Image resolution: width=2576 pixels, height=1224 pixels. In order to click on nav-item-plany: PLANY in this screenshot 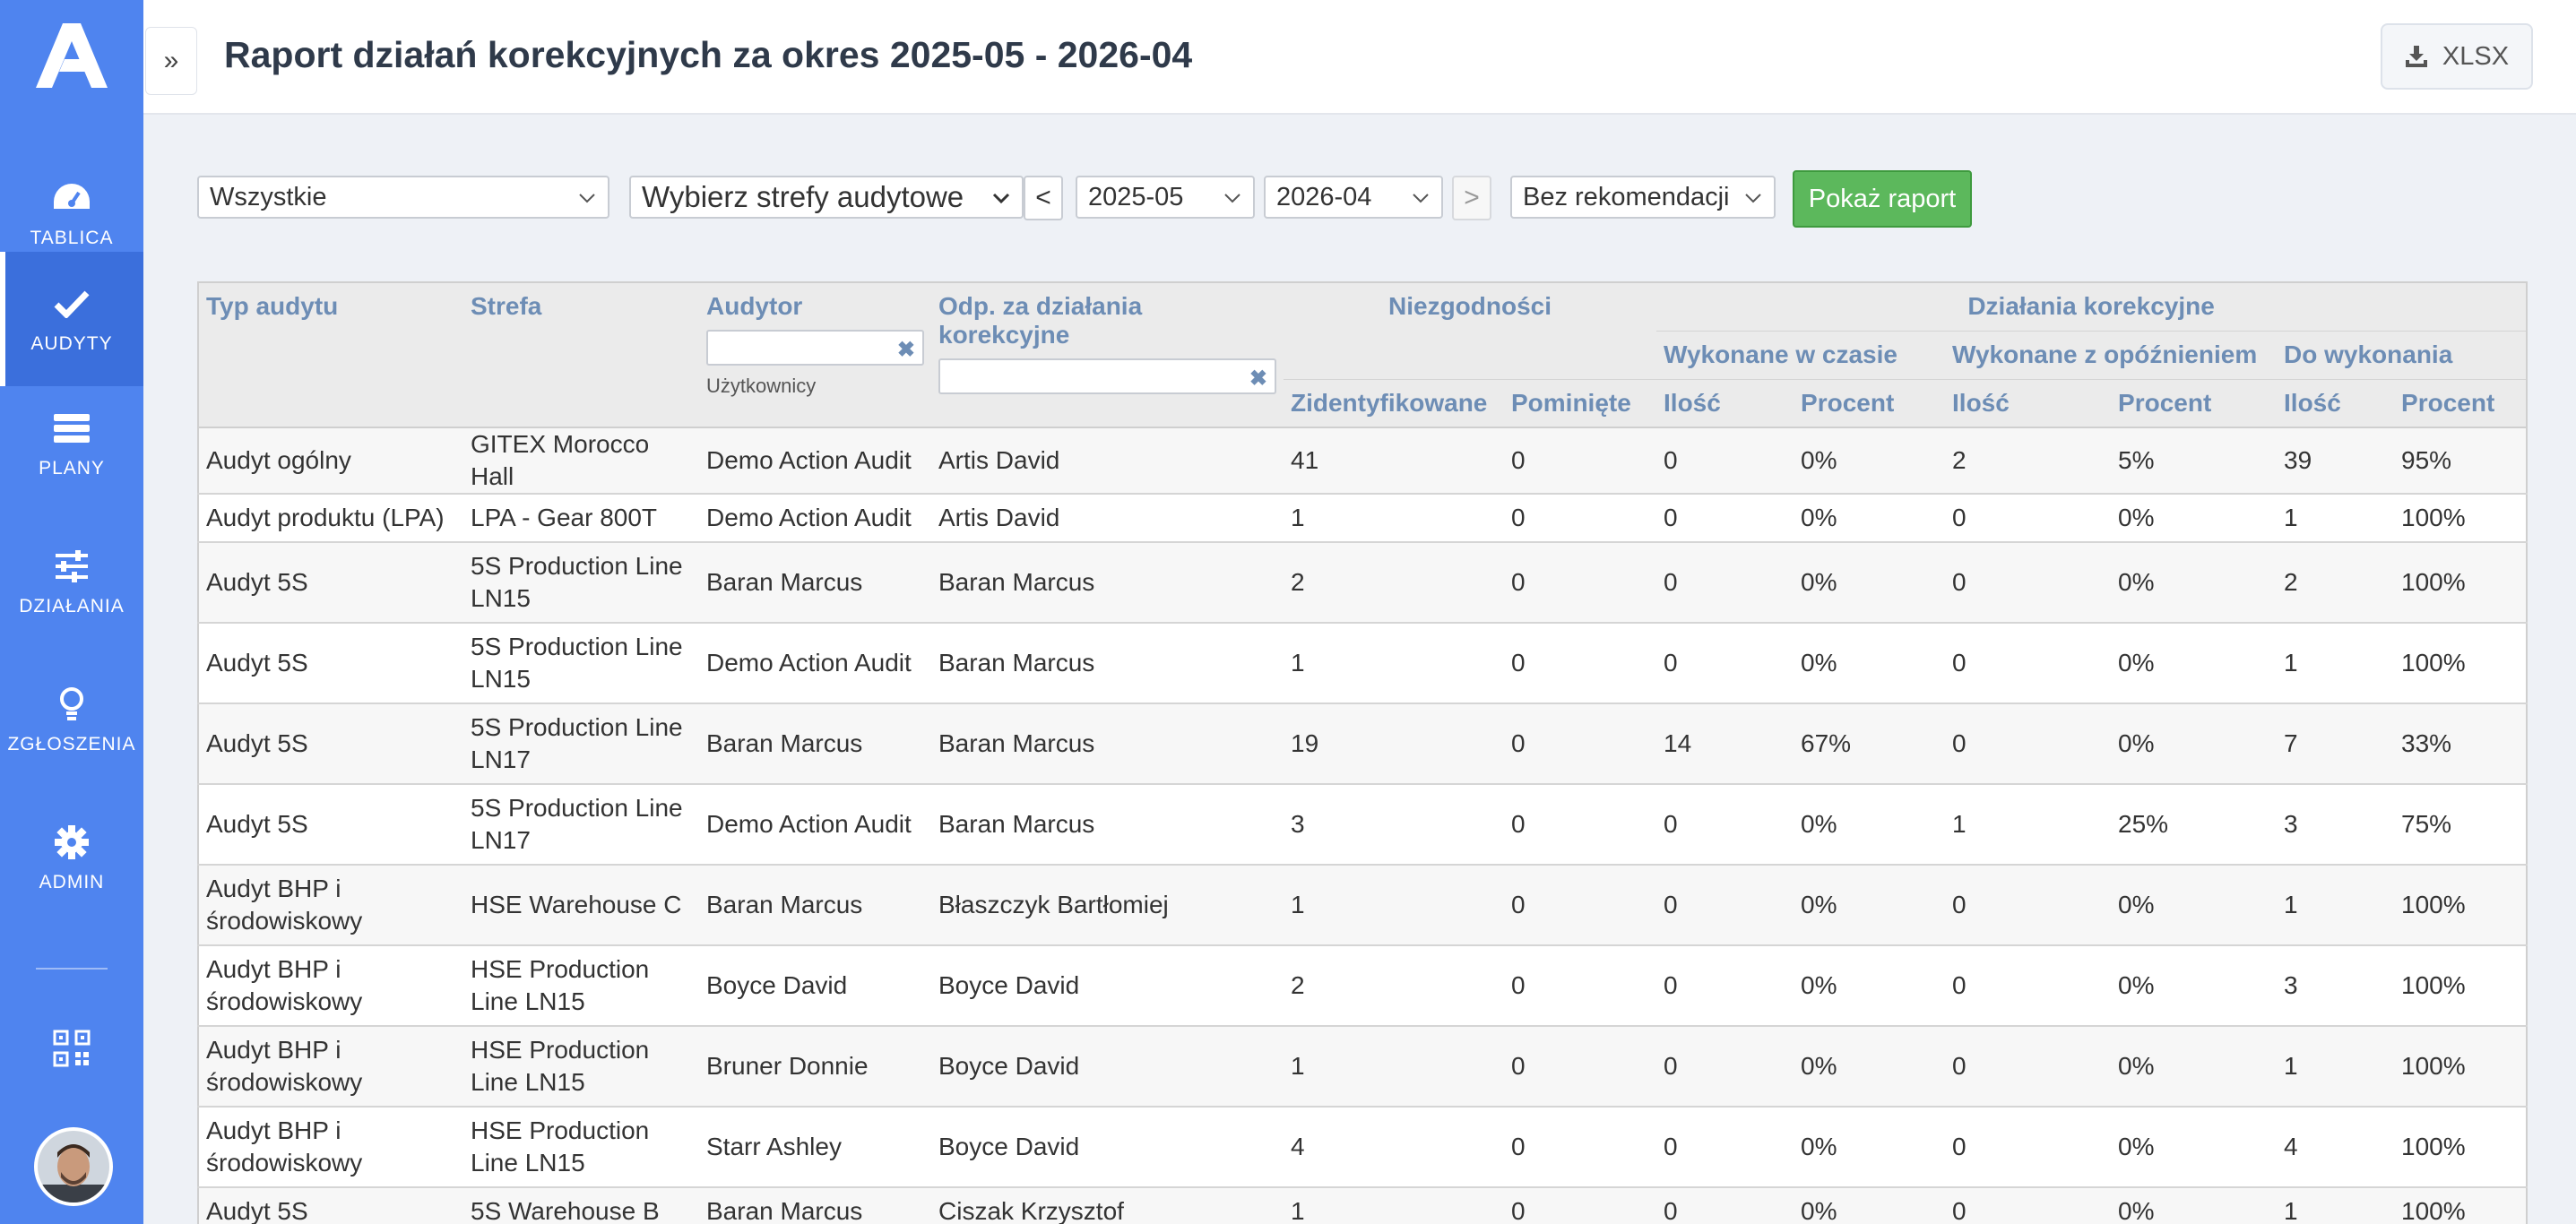, I will do `click(71, 443)`.